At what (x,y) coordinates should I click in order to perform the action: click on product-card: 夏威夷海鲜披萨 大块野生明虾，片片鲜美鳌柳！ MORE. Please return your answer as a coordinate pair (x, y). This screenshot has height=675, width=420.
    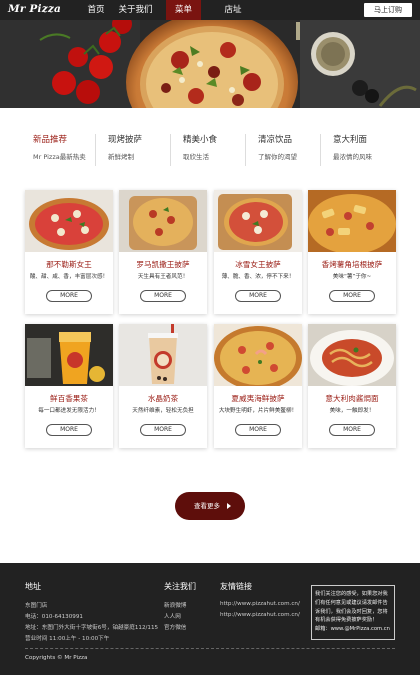
    Looking at the image, I should click on (258, 386).